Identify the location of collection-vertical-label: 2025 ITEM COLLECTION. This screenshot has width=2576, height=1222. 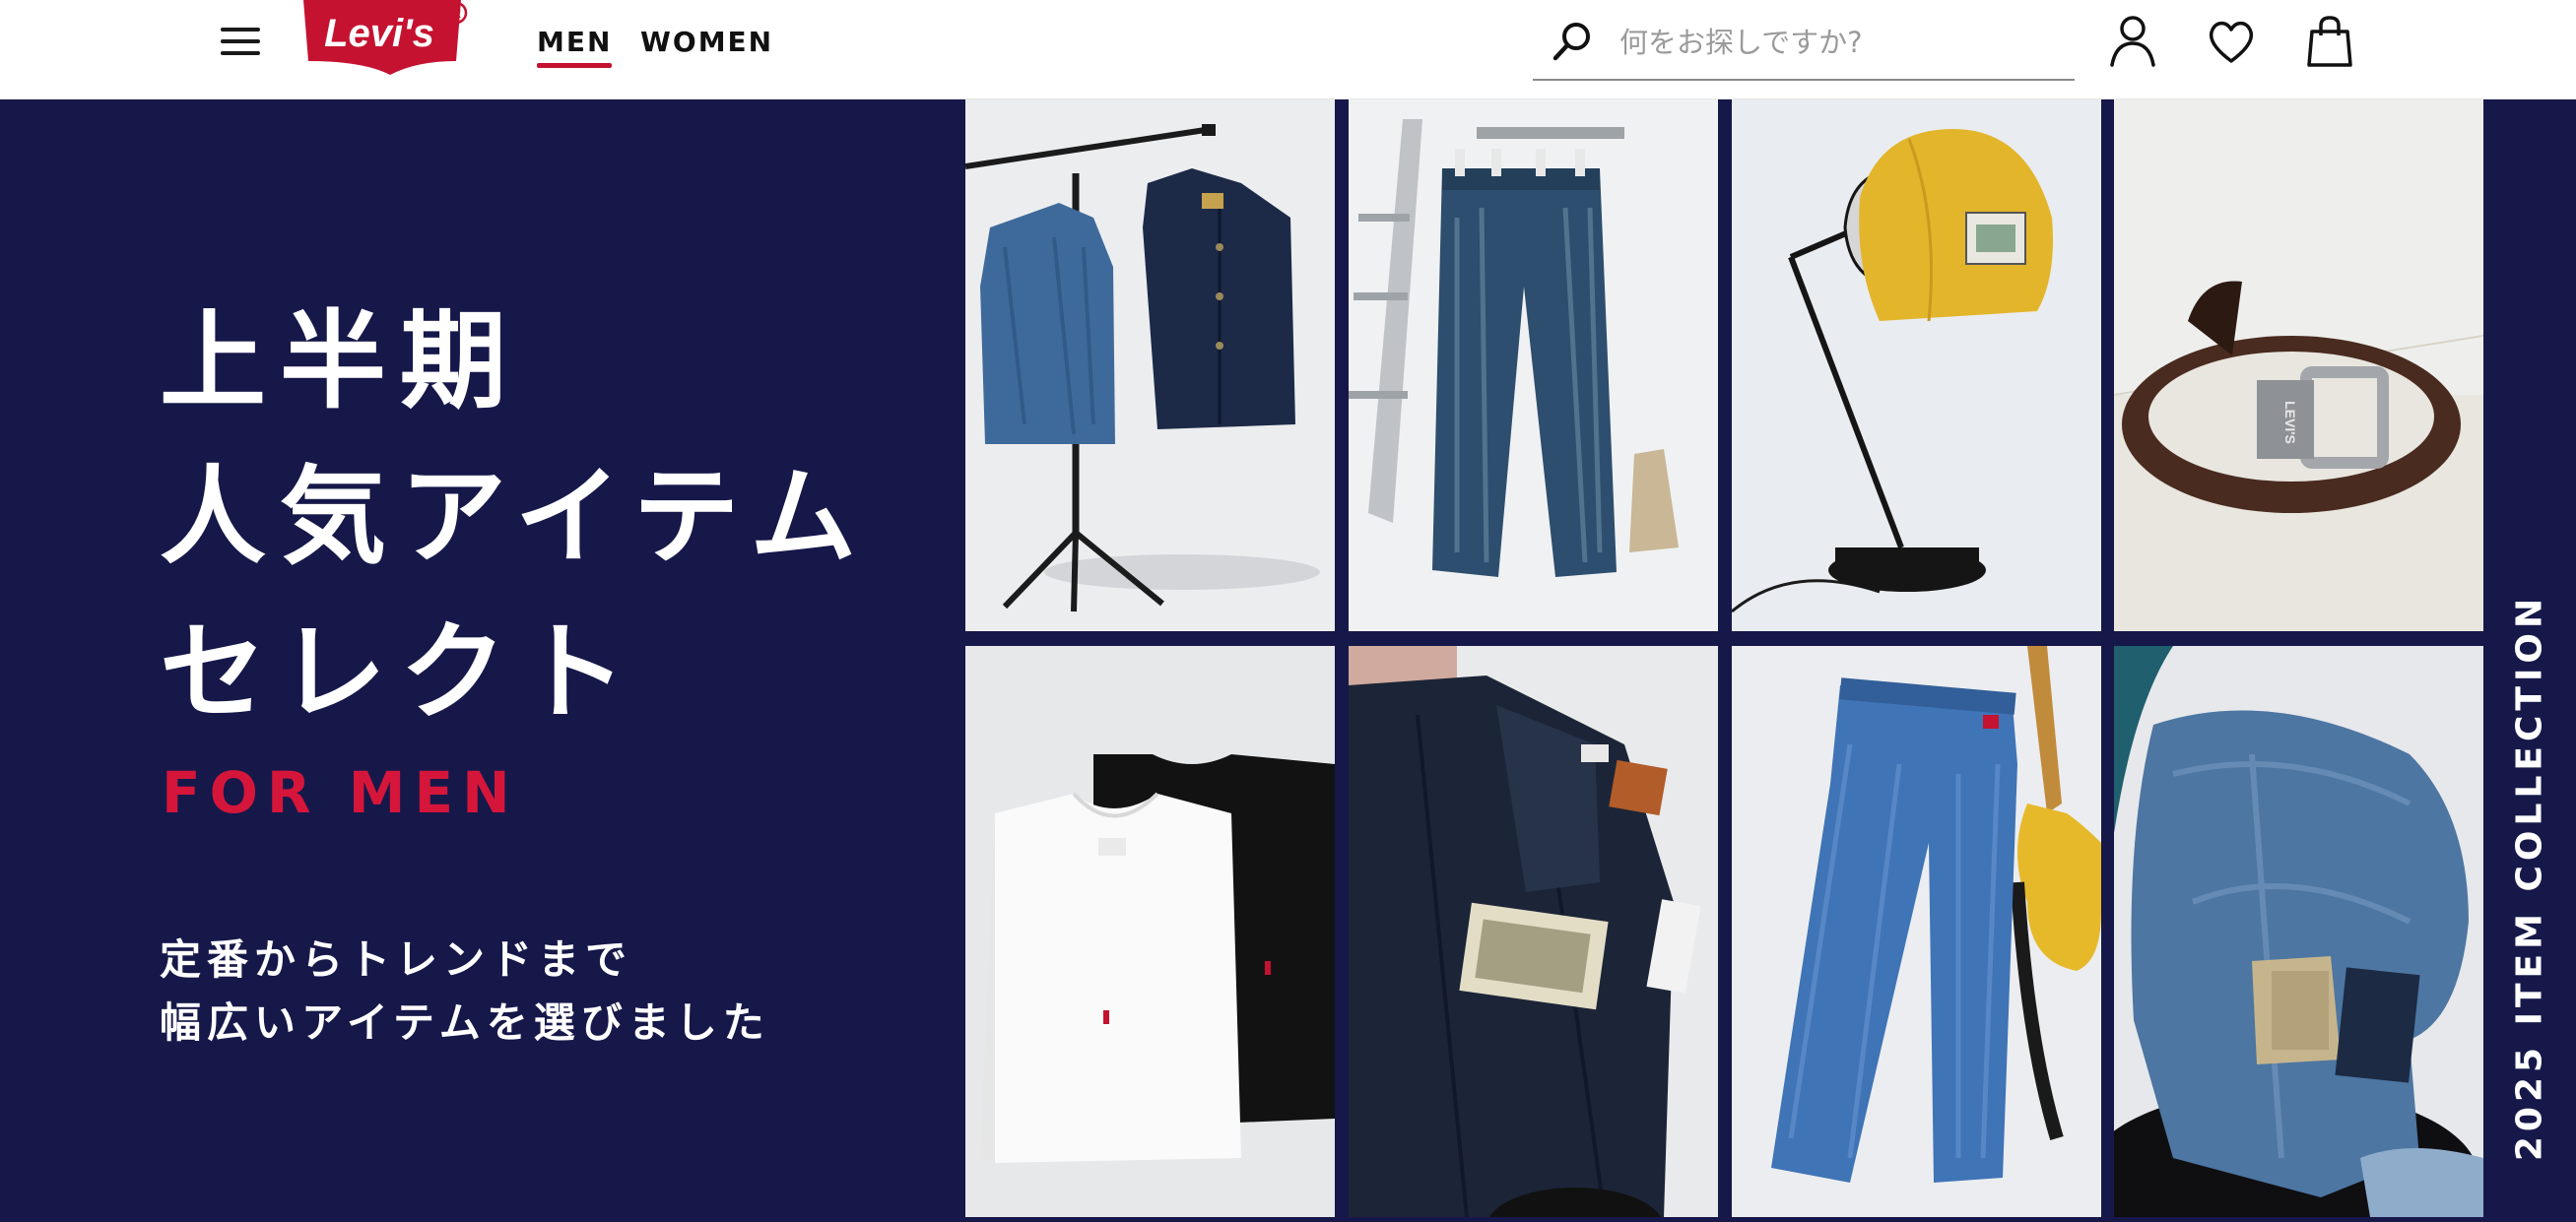
(2529, 878).